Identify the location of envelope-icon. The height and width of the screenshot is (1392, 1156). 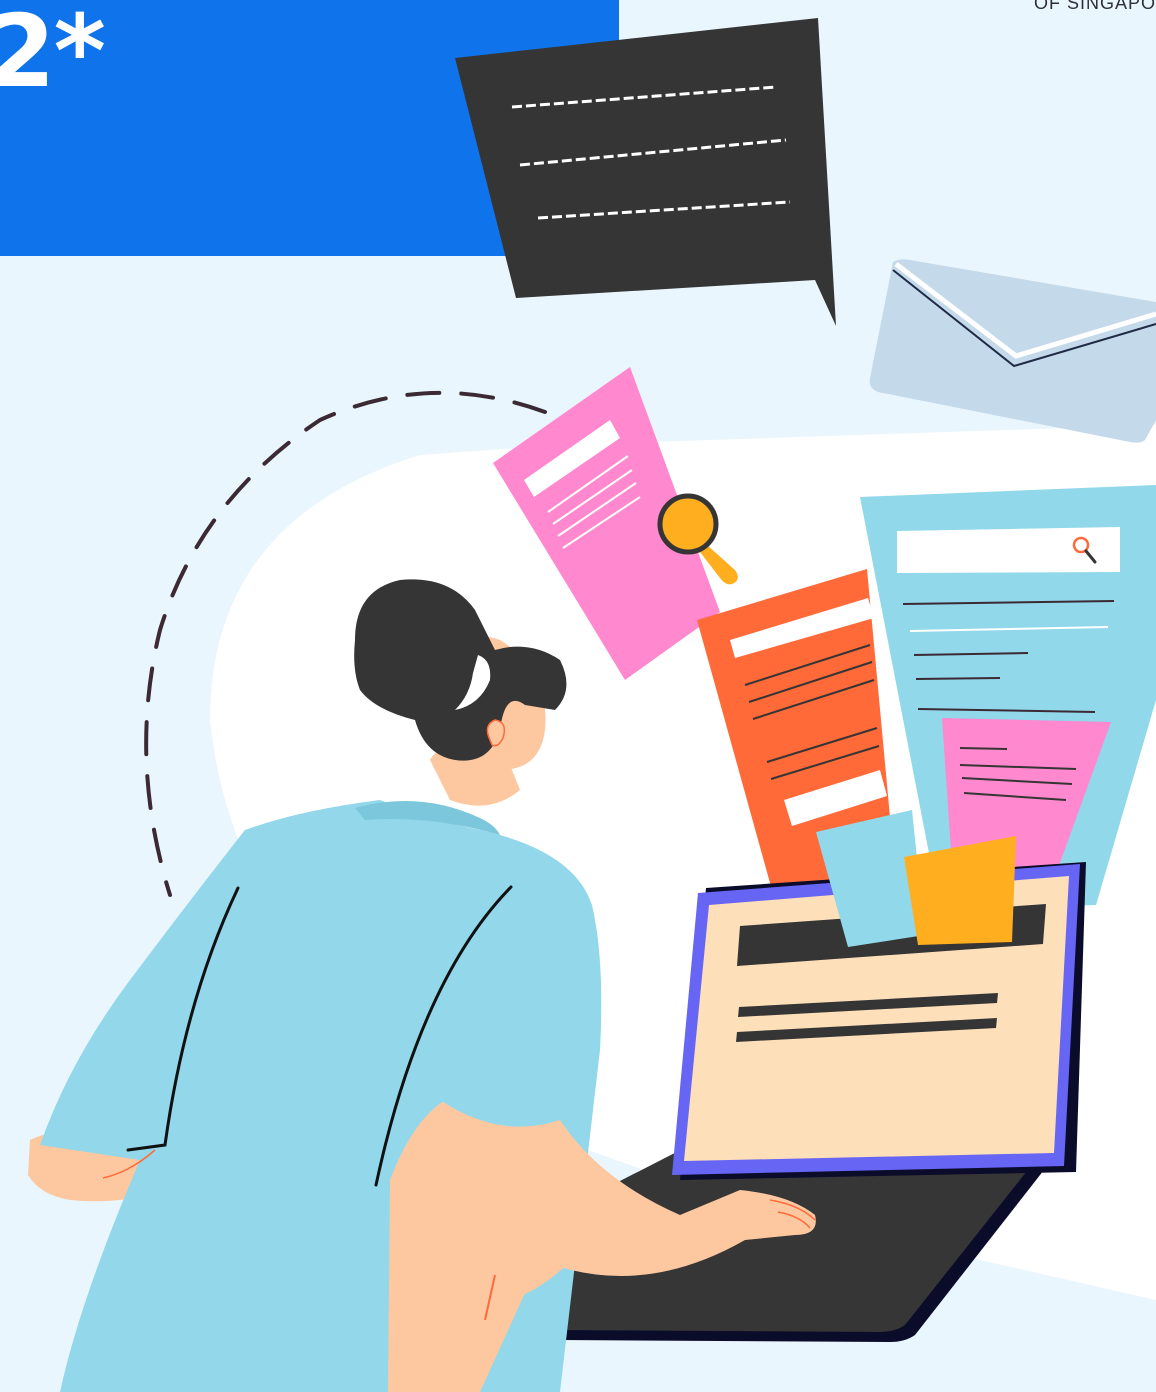
(1012, 351).